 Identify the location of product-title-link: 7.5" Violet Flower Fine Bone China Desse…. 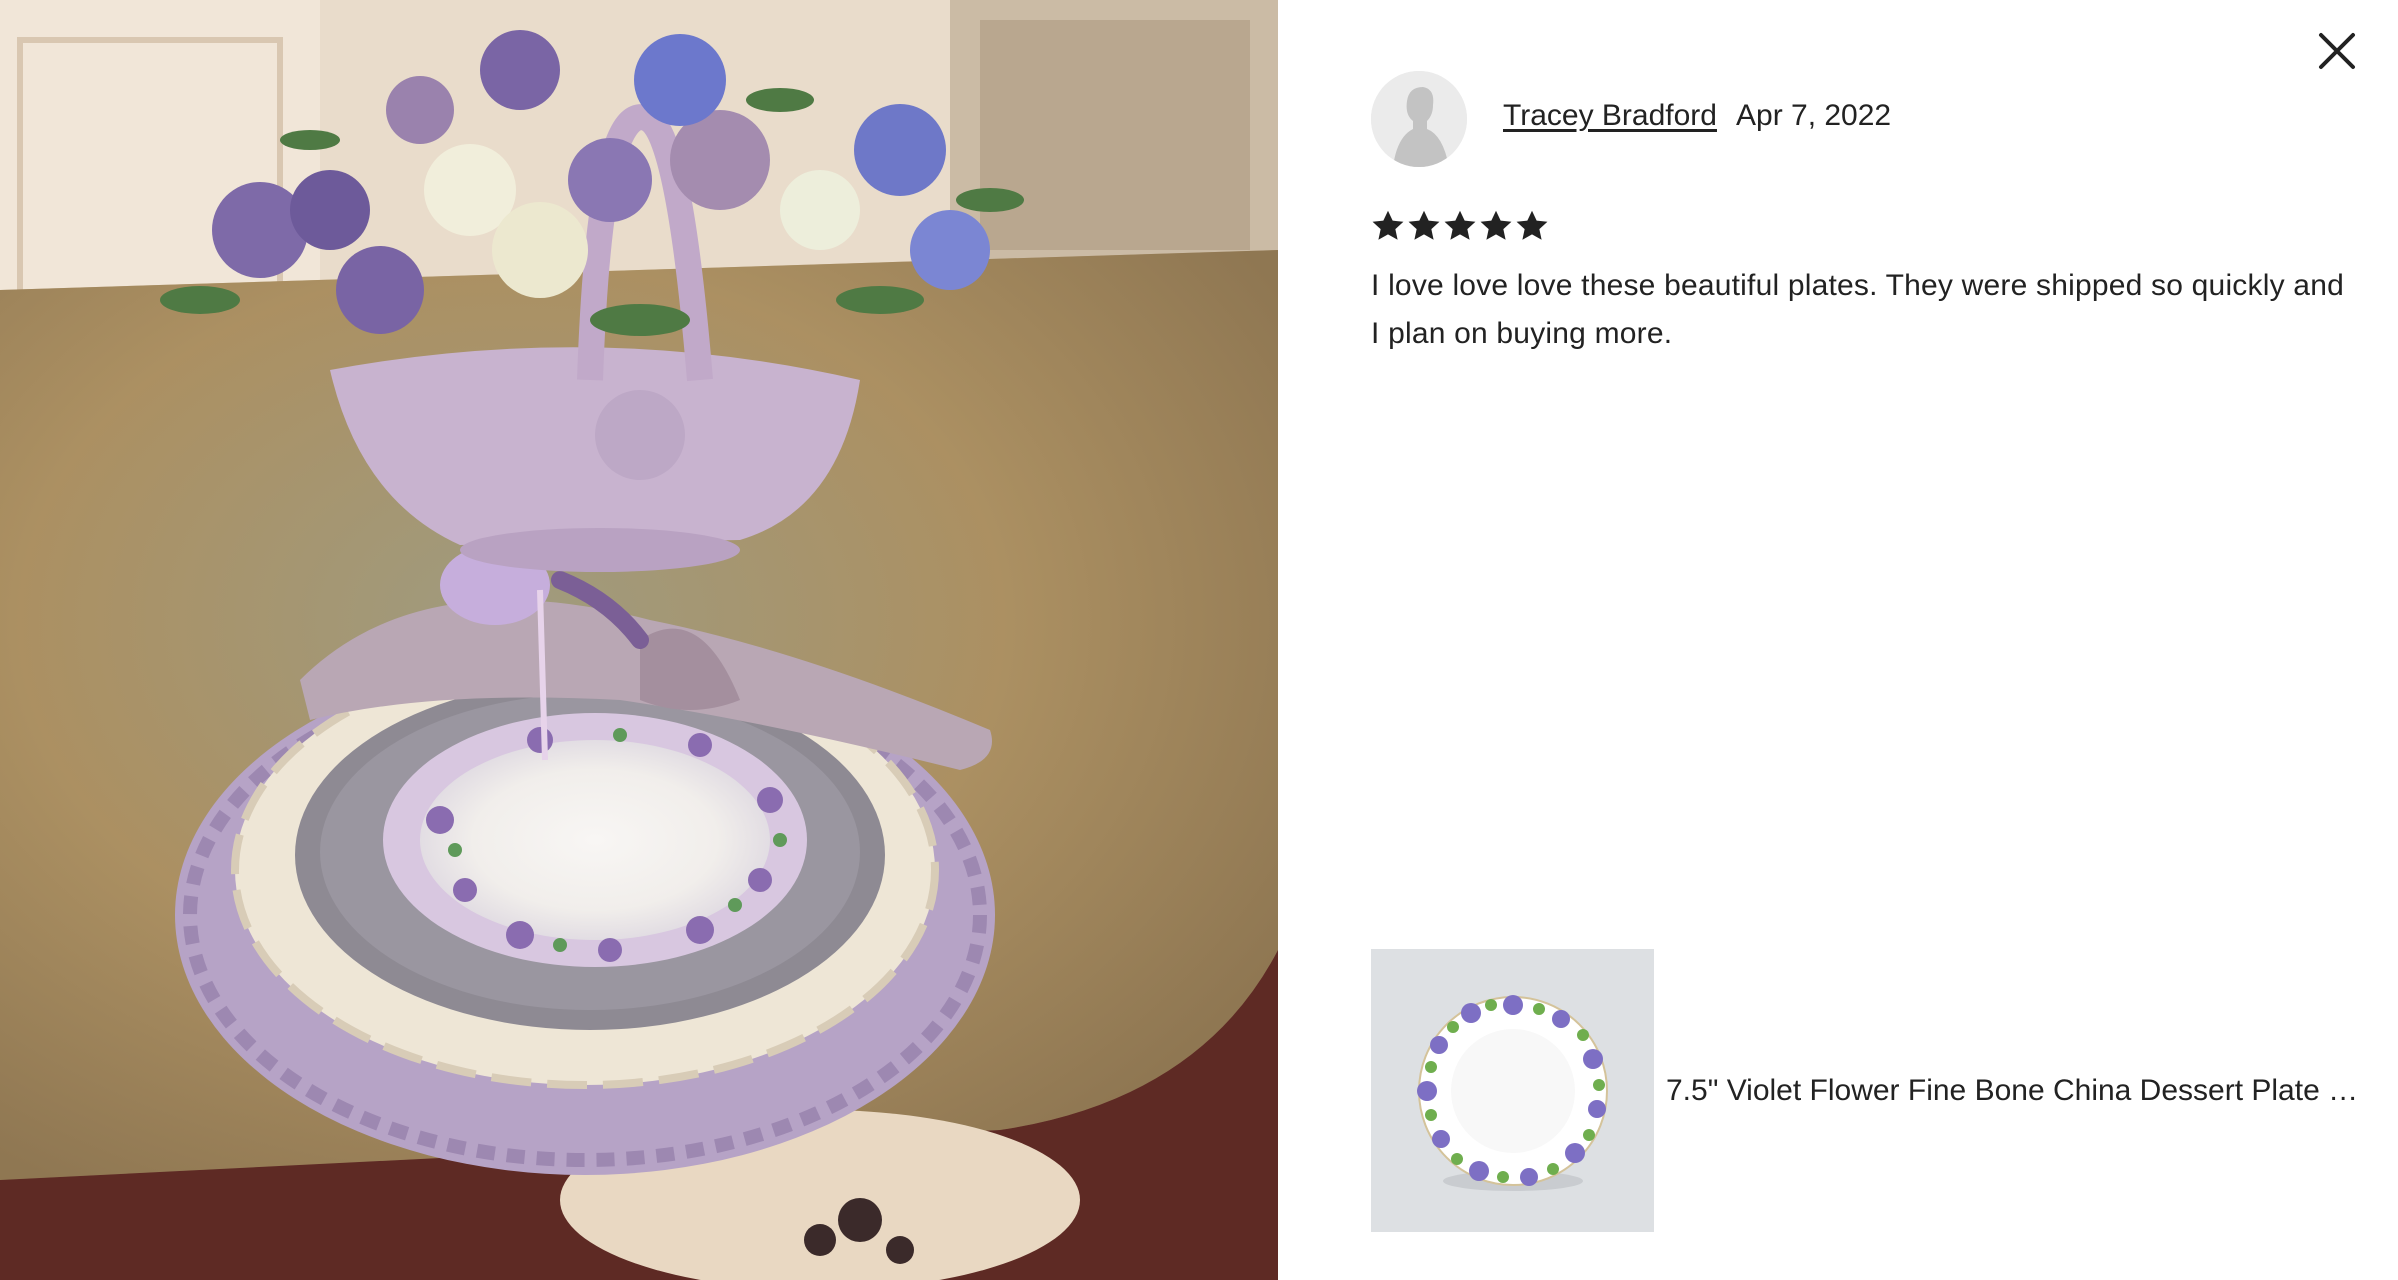
(2018, 1091).